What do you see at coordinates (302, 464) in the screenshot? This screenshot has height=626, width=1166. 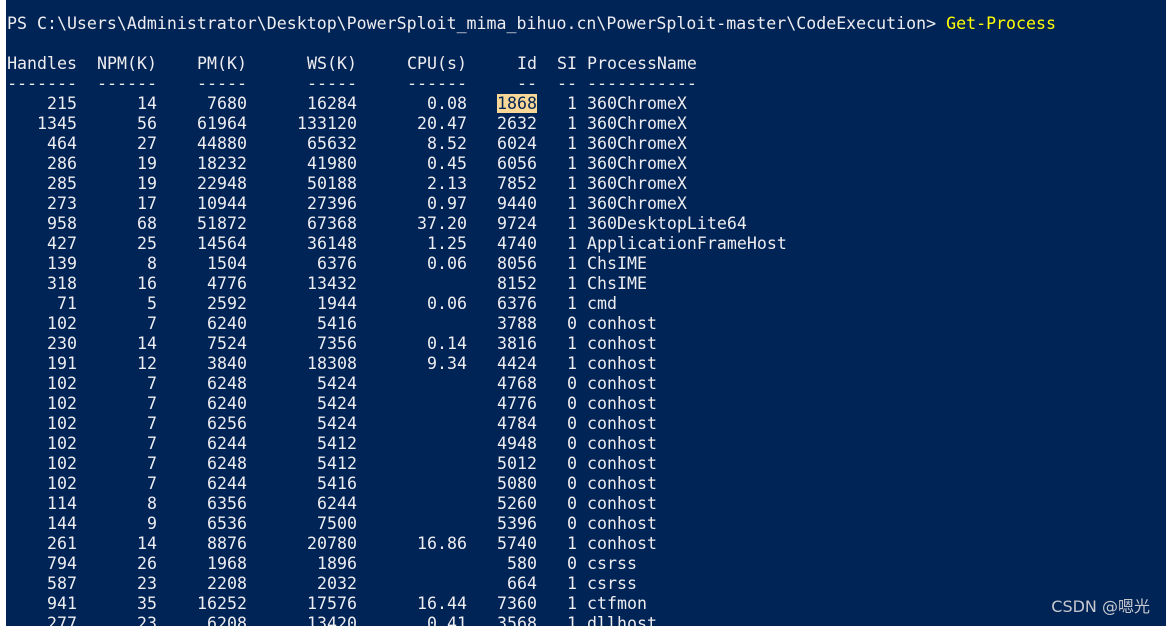 I see `cell-ws: 5412` at bounding box center [302, 464].